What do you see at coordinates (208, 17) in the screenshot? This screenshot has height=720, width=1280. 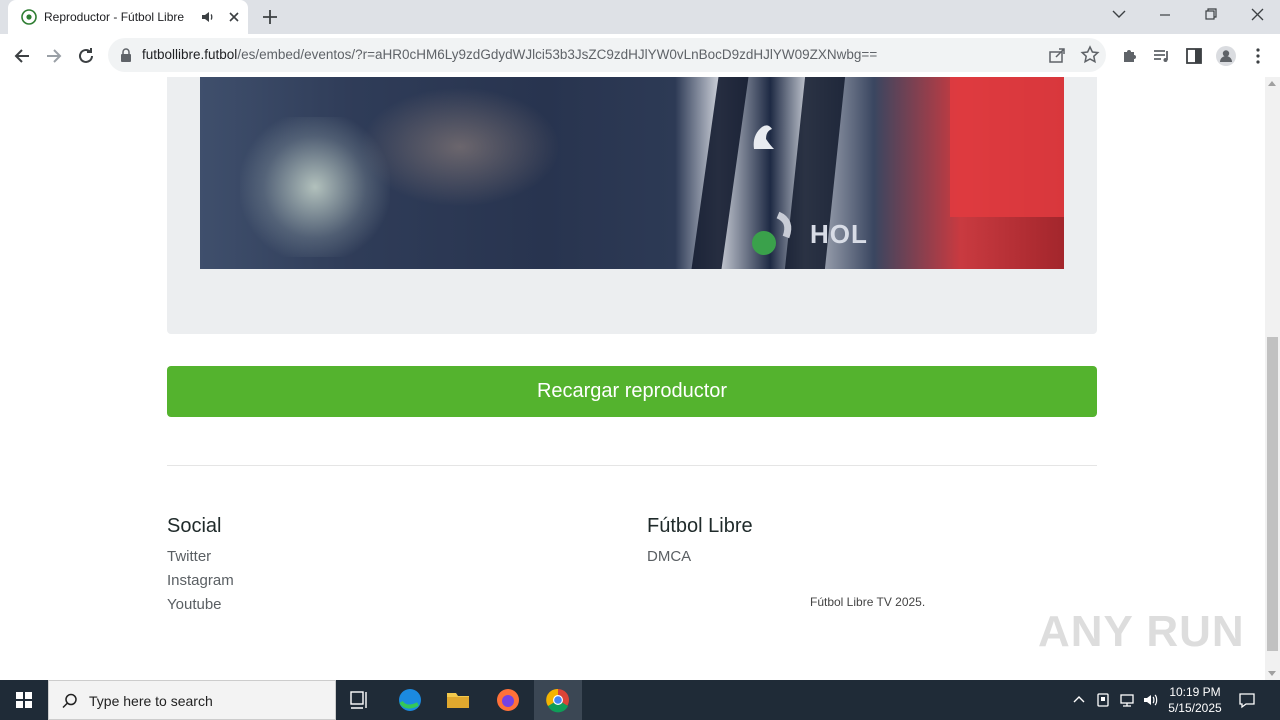 I see `speaker-icon` at bounding box center [208, 17].